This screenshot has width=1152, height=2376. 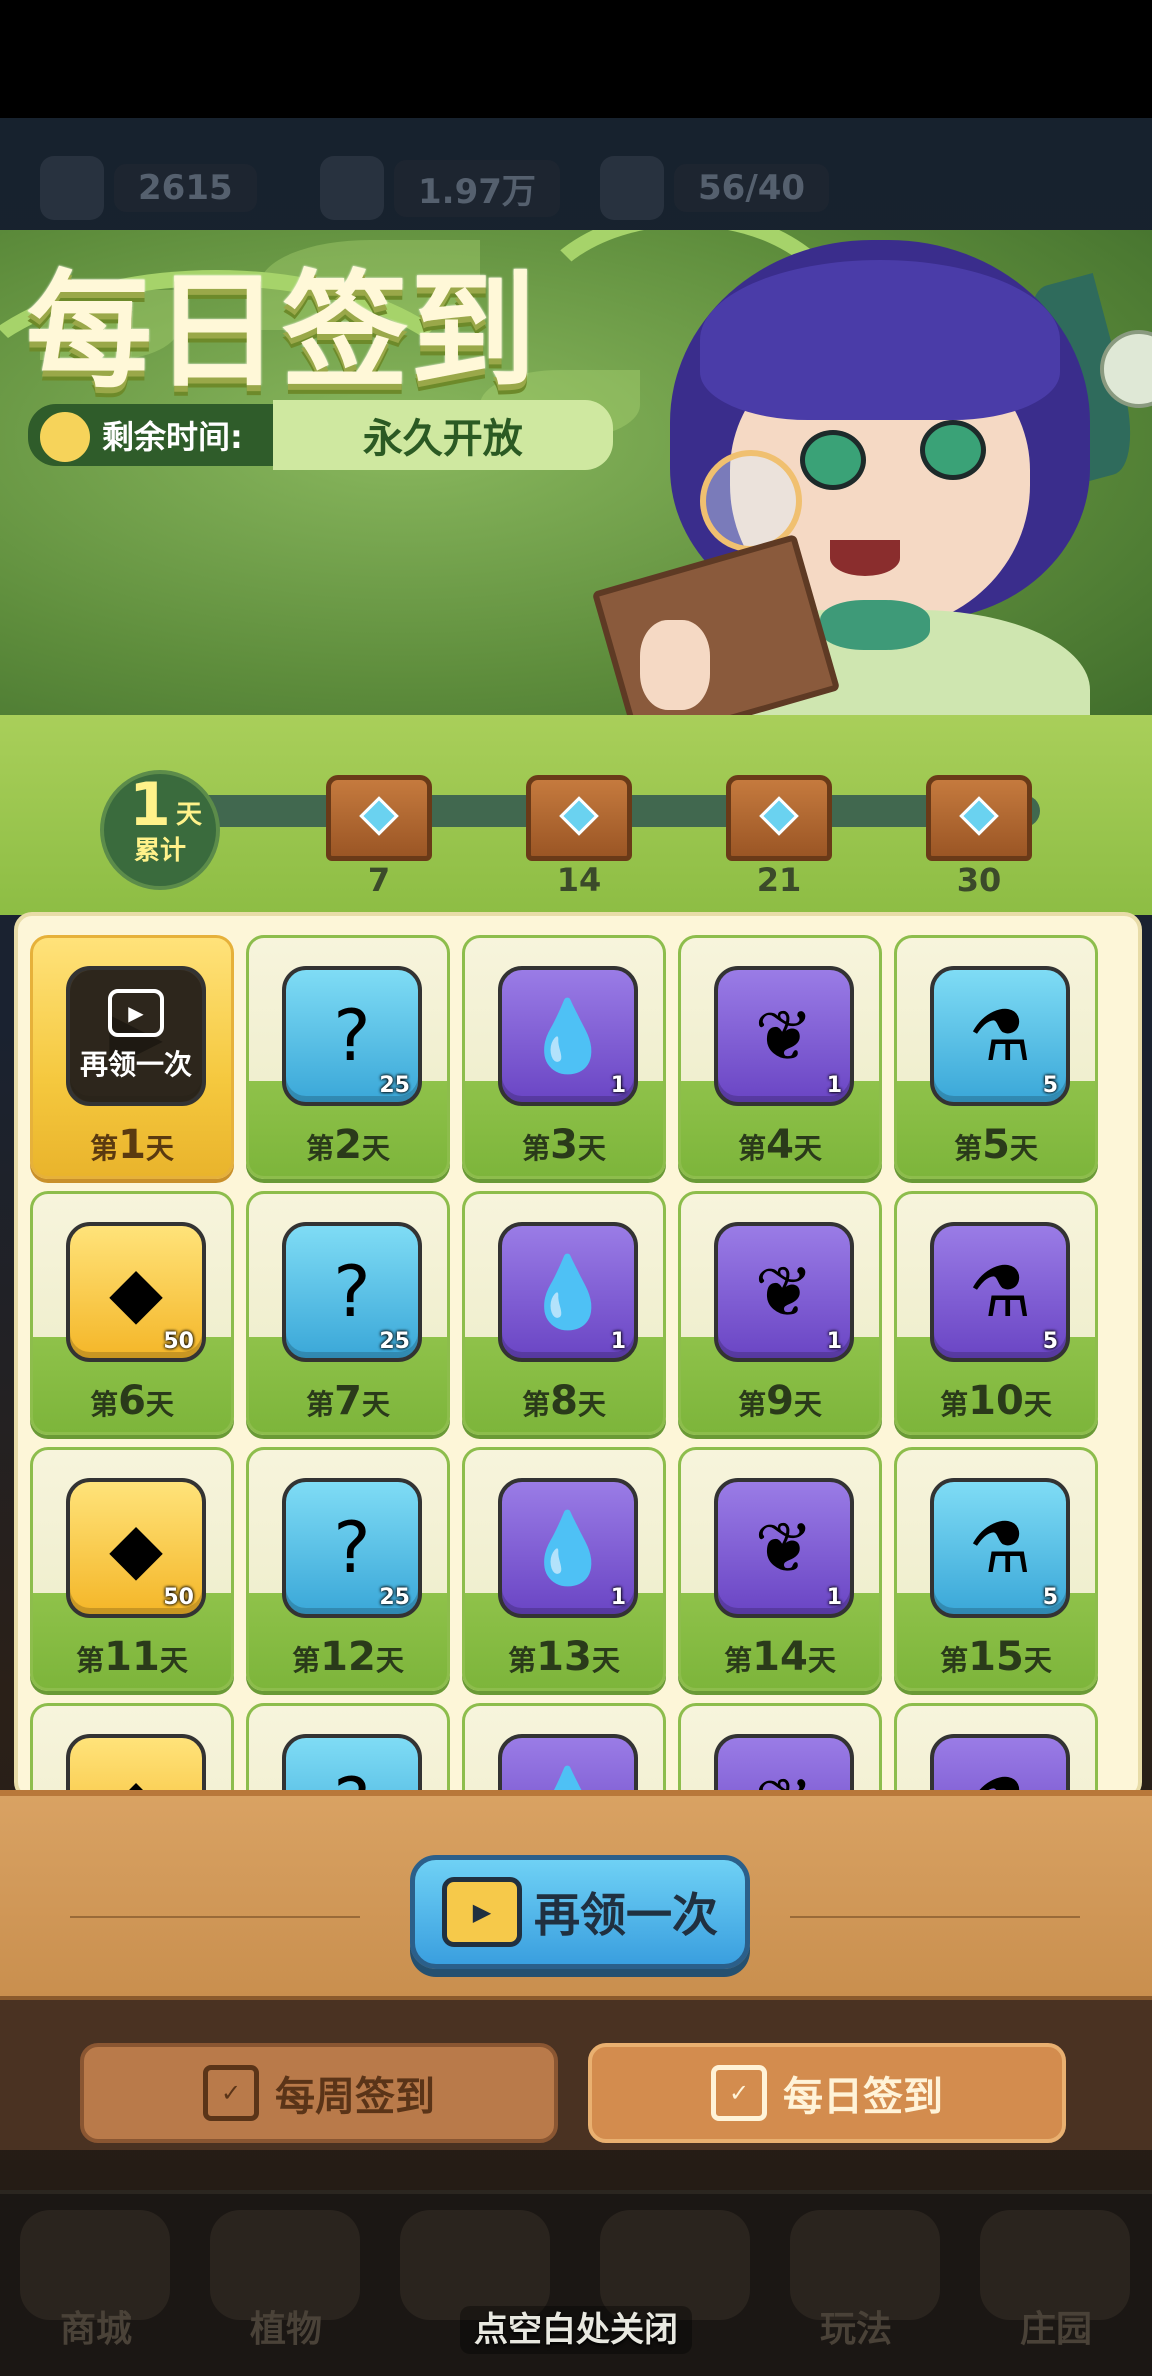 What do you see at coordinates (564, 1657) in the screenshot?
I see `day-label: 第13天` at bounding box center [564, 1657].